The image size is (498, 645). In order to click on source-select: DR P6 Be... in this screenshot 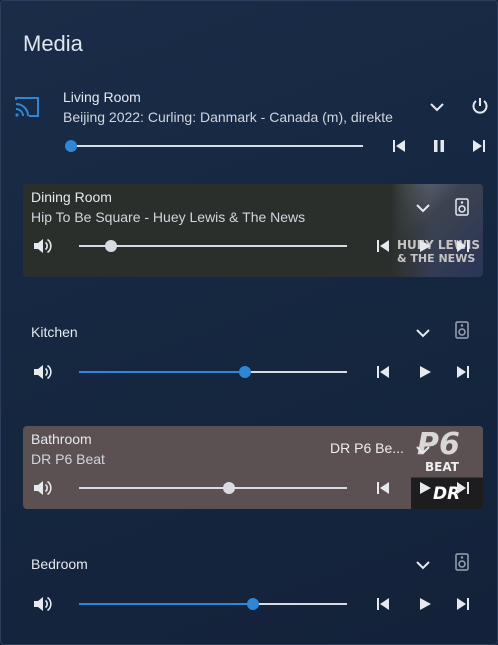, I will do `click(367, 448)`.